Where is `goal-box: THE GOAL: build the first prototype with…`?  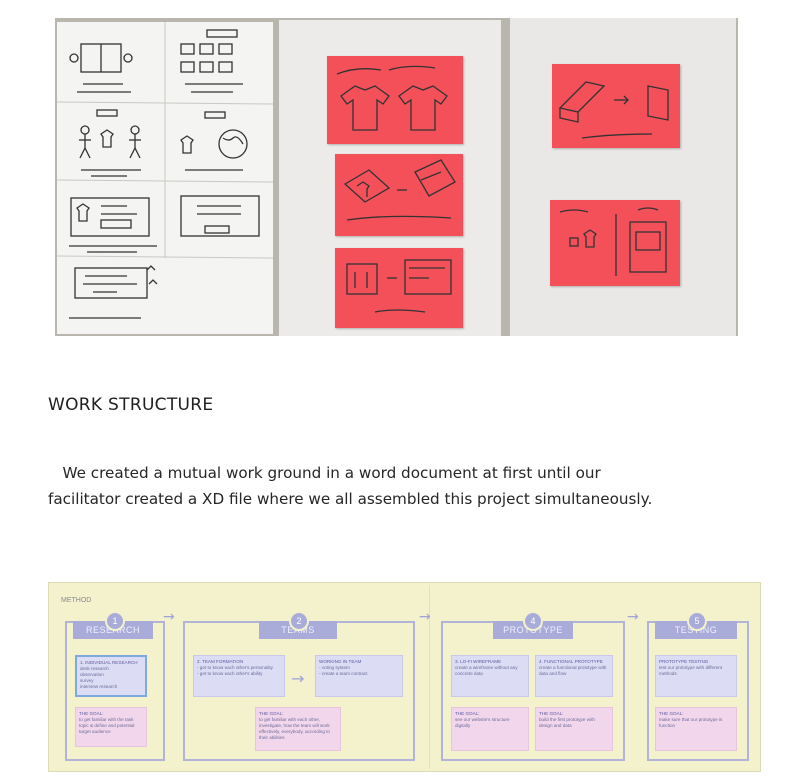
goal-box: THE GOAL: build the first prototype with… is located at coordinates (574, 729).